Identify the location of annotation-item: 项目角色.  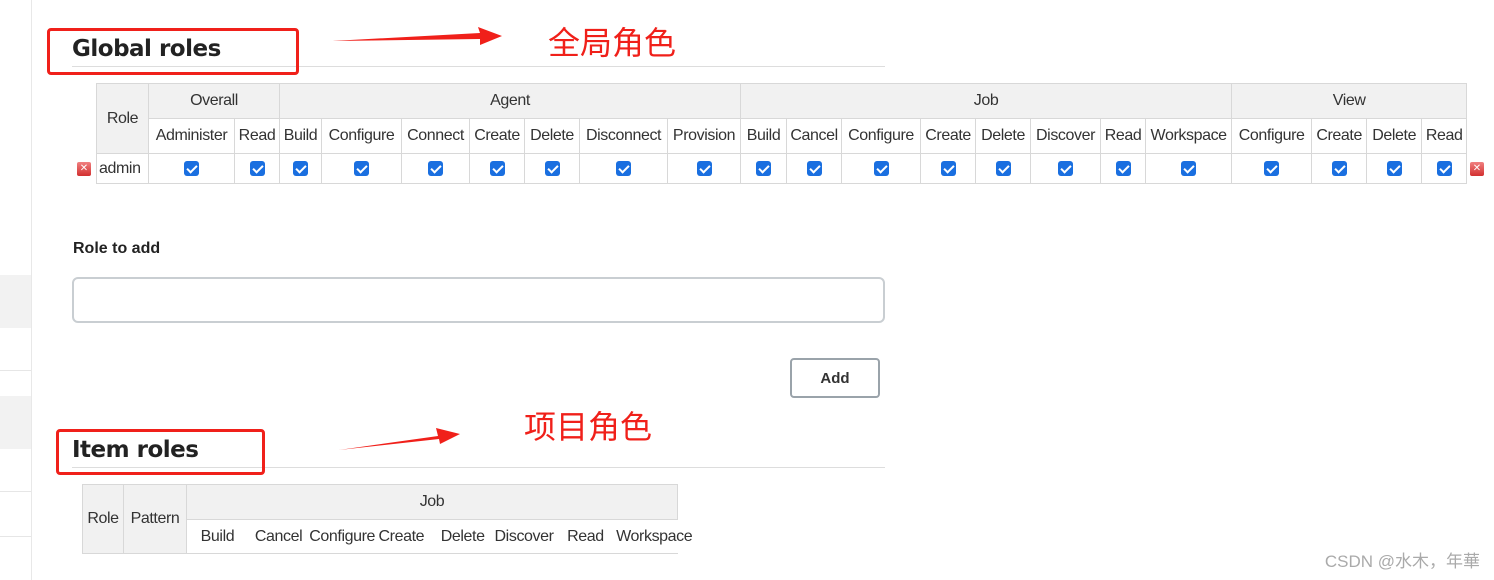
(588, 427).